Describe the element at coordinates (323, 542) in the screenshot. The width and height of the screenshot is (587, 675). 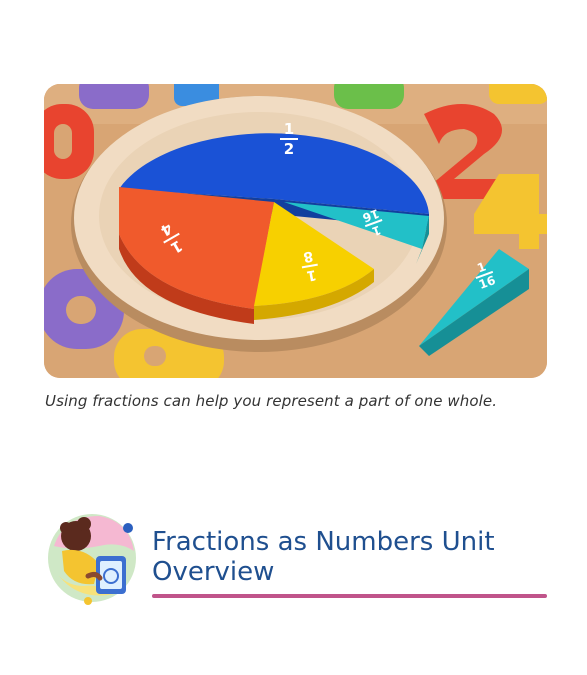
I see `section-title-line1: Fractions as Numbers Unit` at that location.